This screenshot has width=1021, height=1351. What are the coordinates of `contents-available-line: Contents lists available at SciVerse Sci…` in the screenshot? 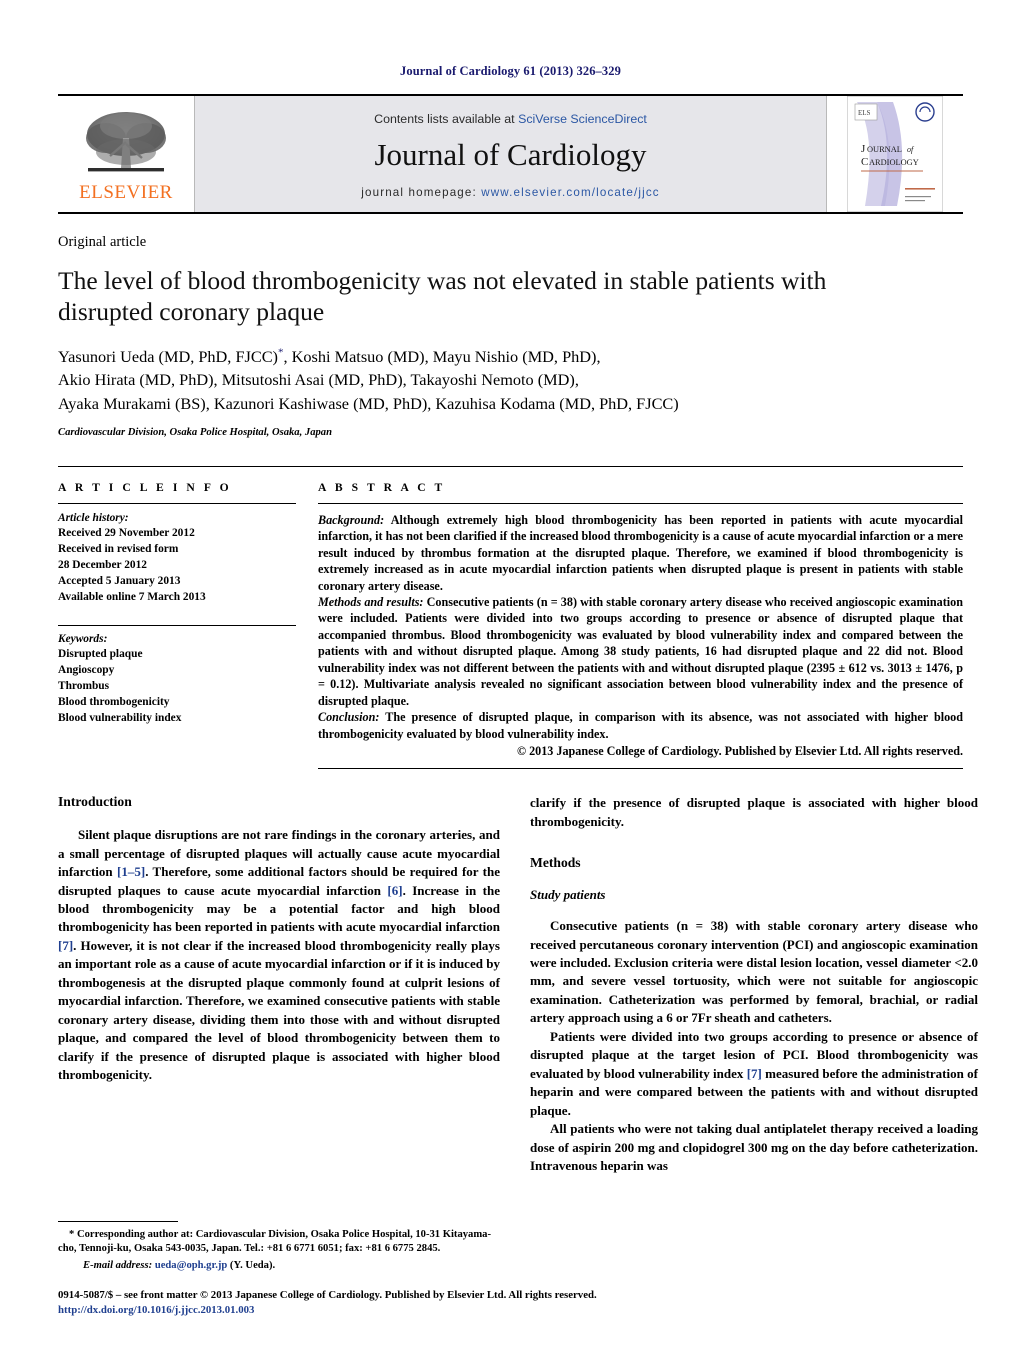 It's located at (510, 119).